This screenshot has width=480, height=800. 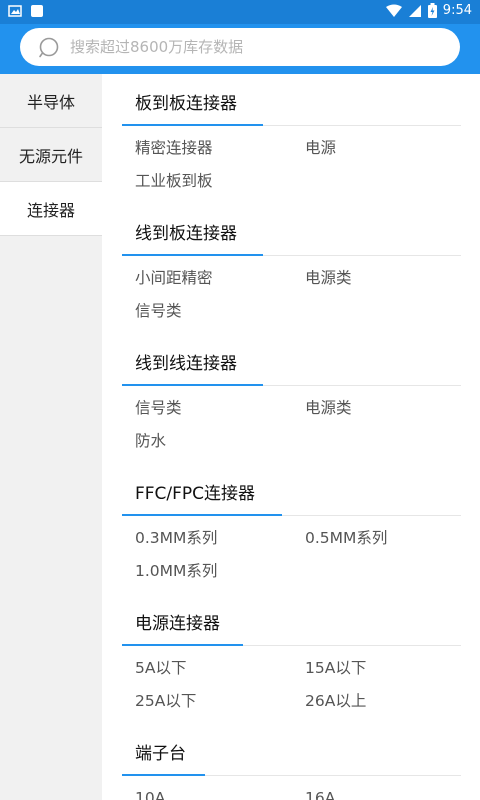 What do you see at coordinates (220, 150) in the screenshot?
I see `subcategory-item: 精密连接器` at bounding box center [220, 150].